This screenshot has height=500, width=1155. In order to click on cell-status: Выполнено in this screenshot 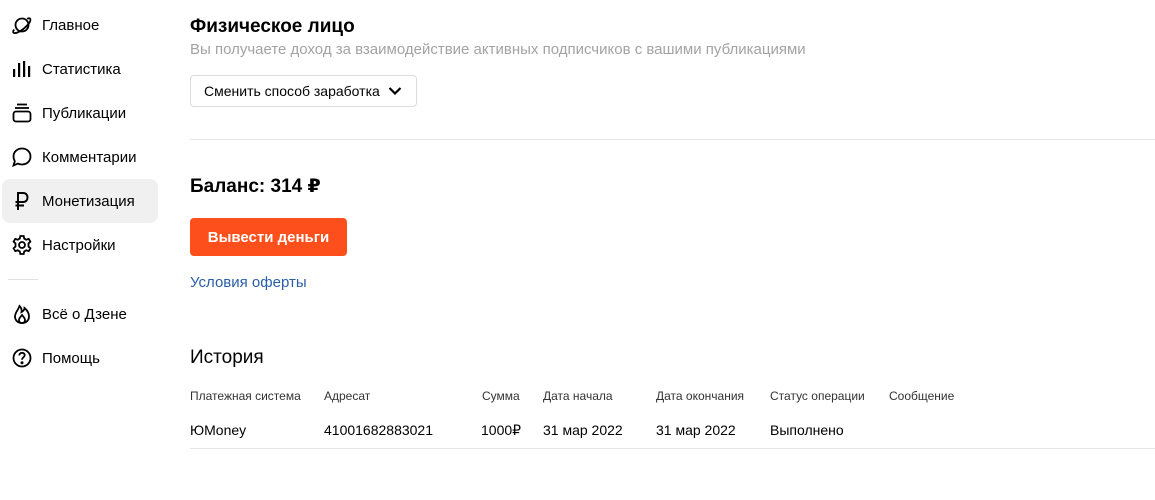, I will do `click(807, 430)`.